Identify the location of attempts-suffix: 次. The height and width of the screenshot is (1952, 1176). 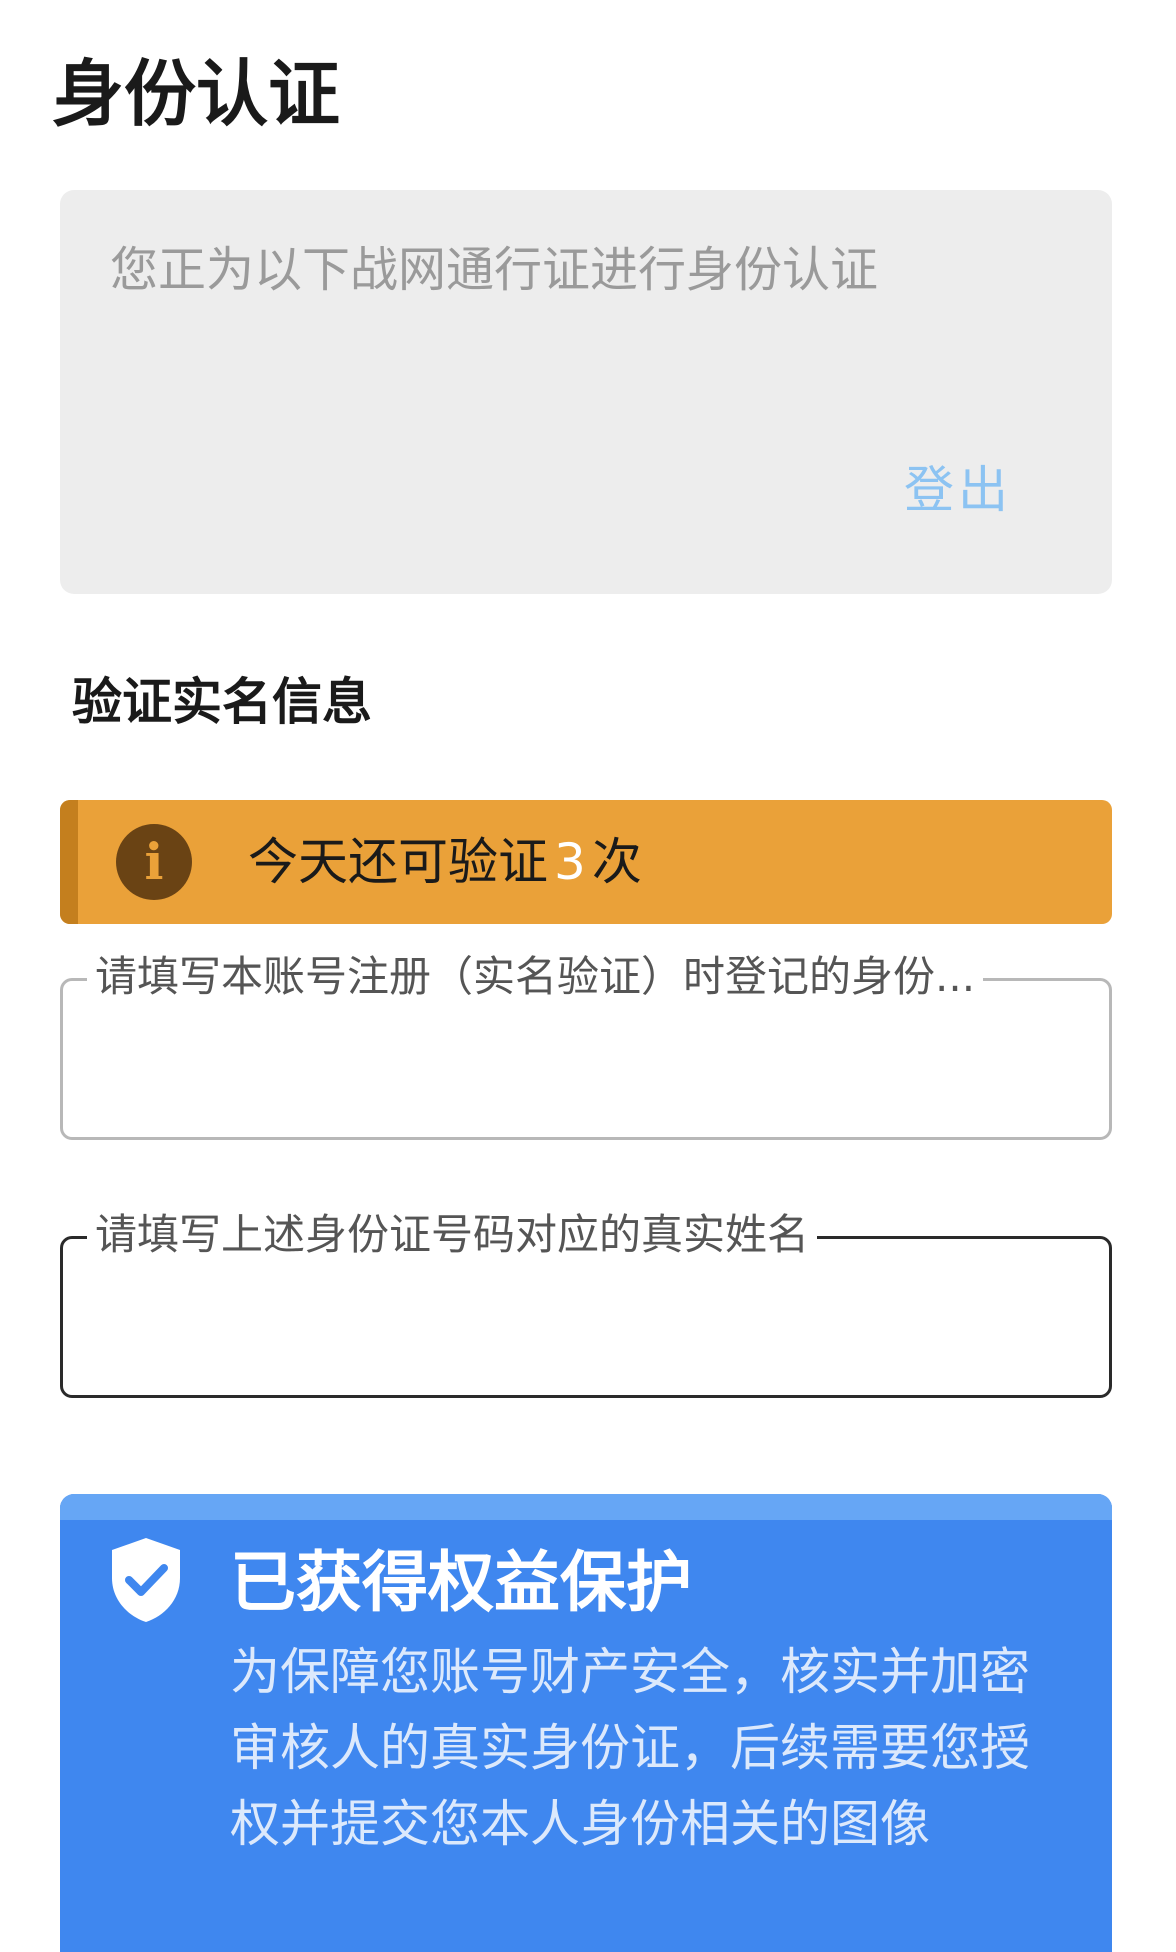
(616, 862).